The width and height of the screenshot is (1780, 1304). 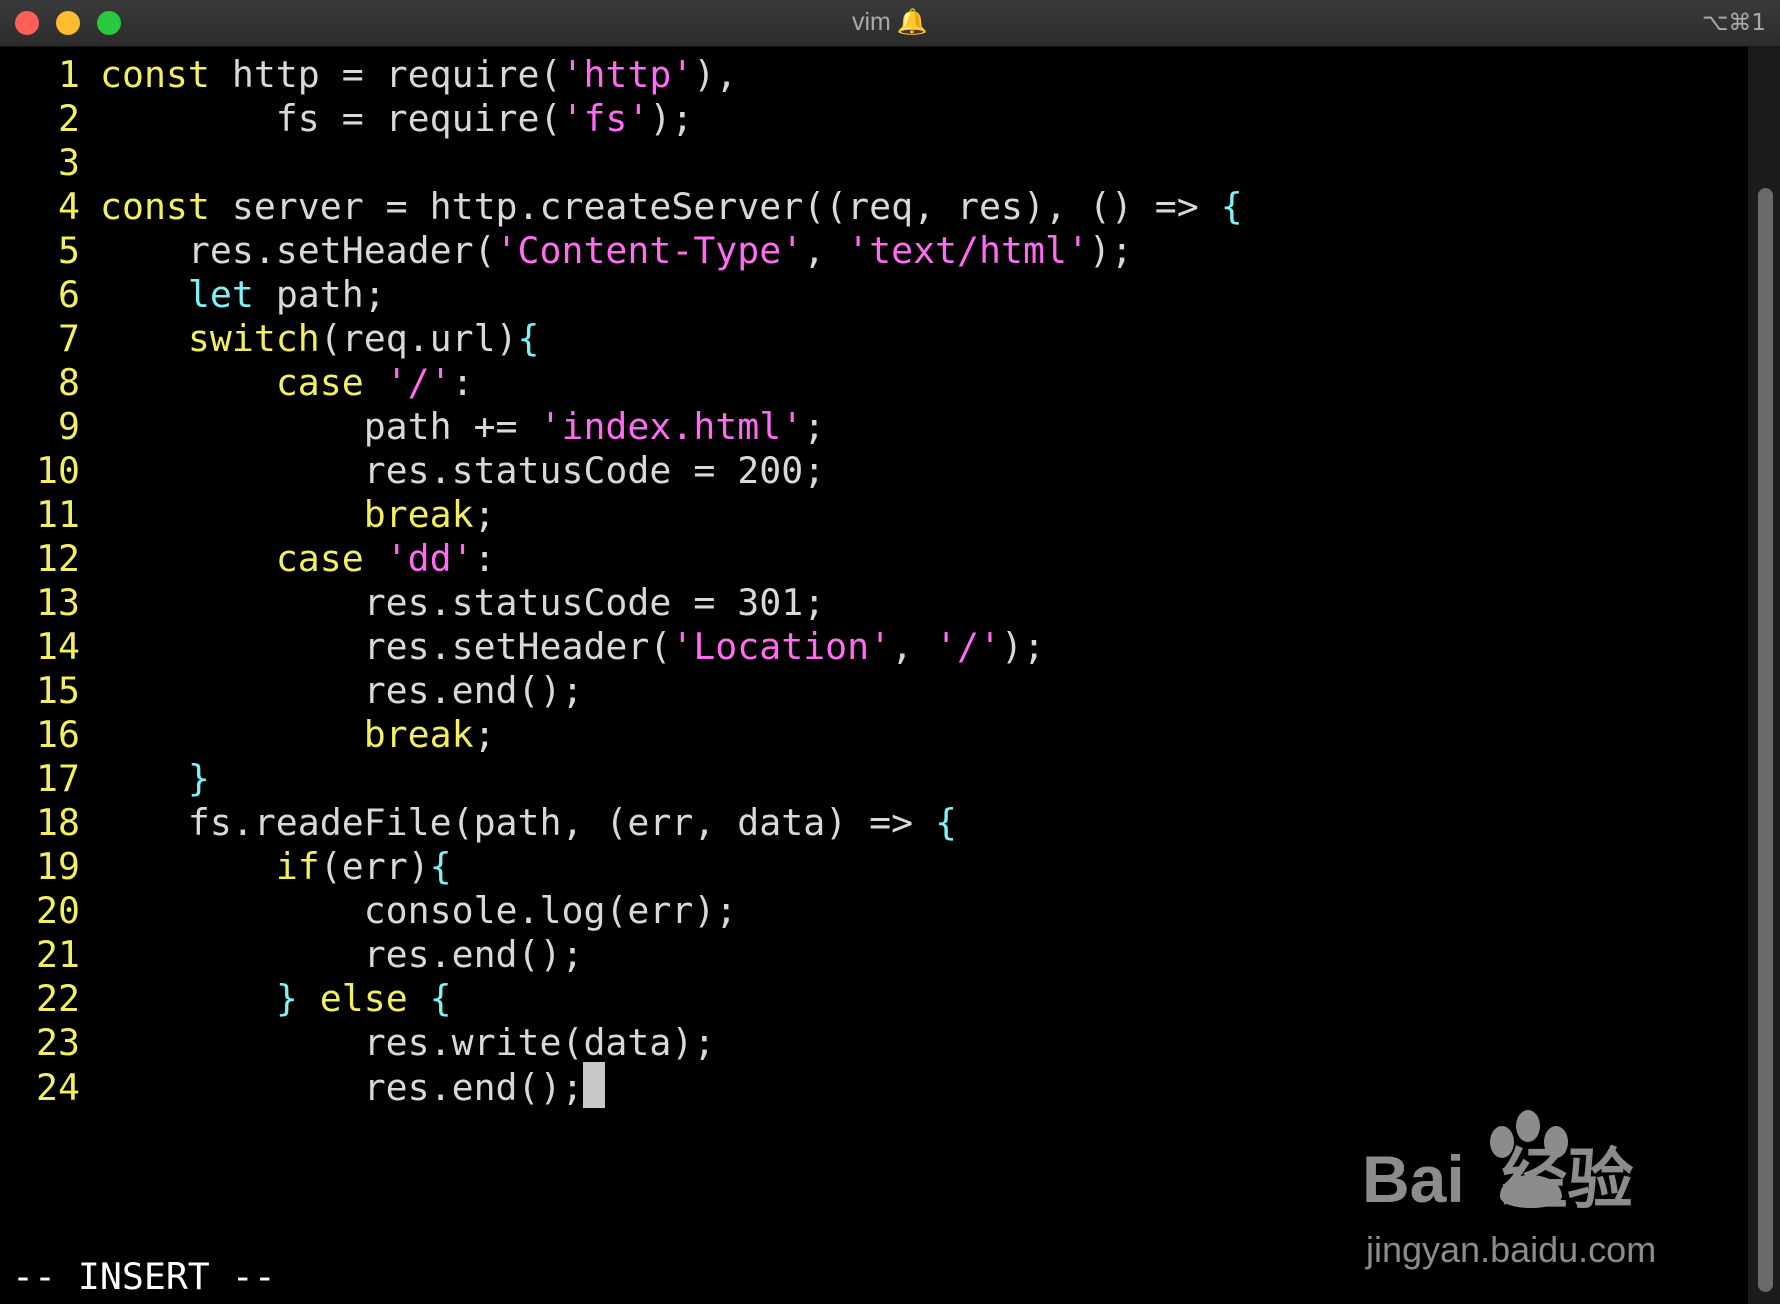 I want to click on code-token: ),, so click(x=715, y=74).